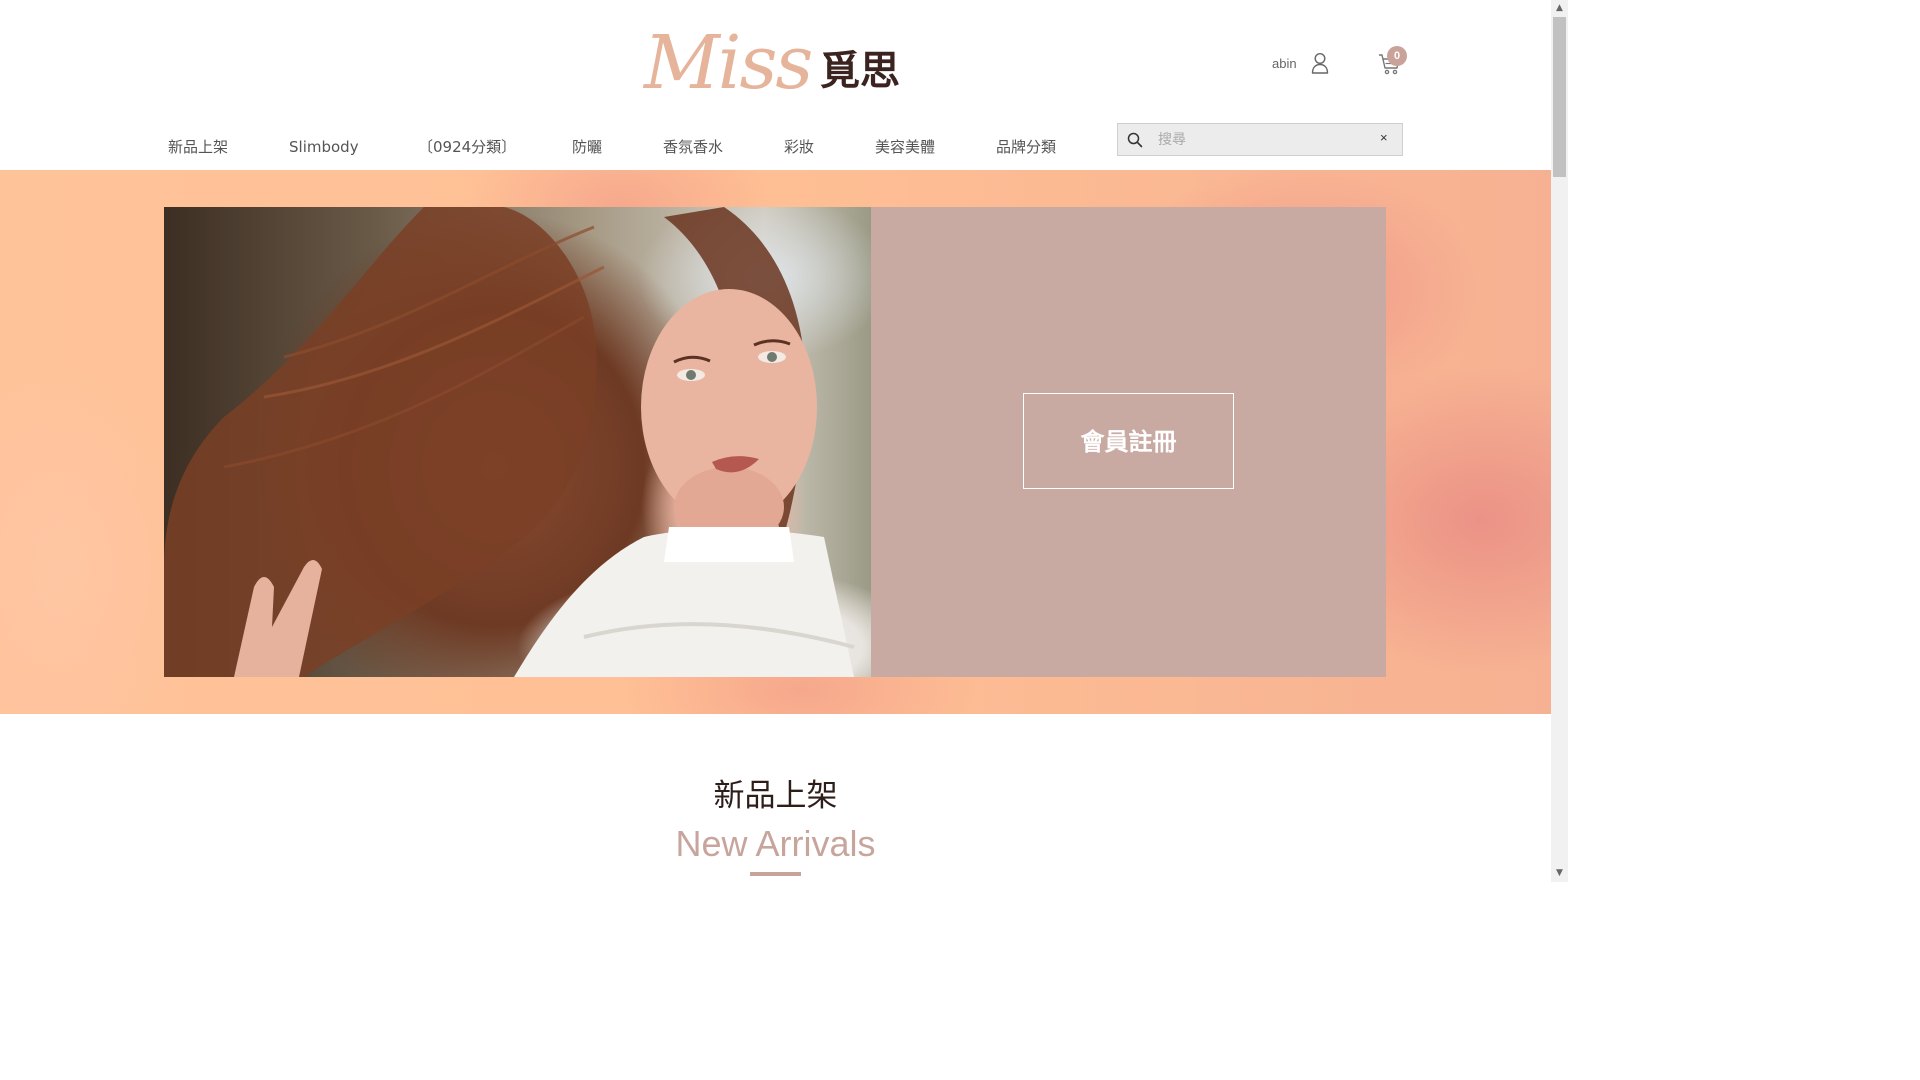 The width and height of the screenshot is (1920, 1080). What do you see at coordinates (1559, 873) in the screenshot?
I see `scroll-down-arrow-icon: ▼` at bounding box center [1559, 873].